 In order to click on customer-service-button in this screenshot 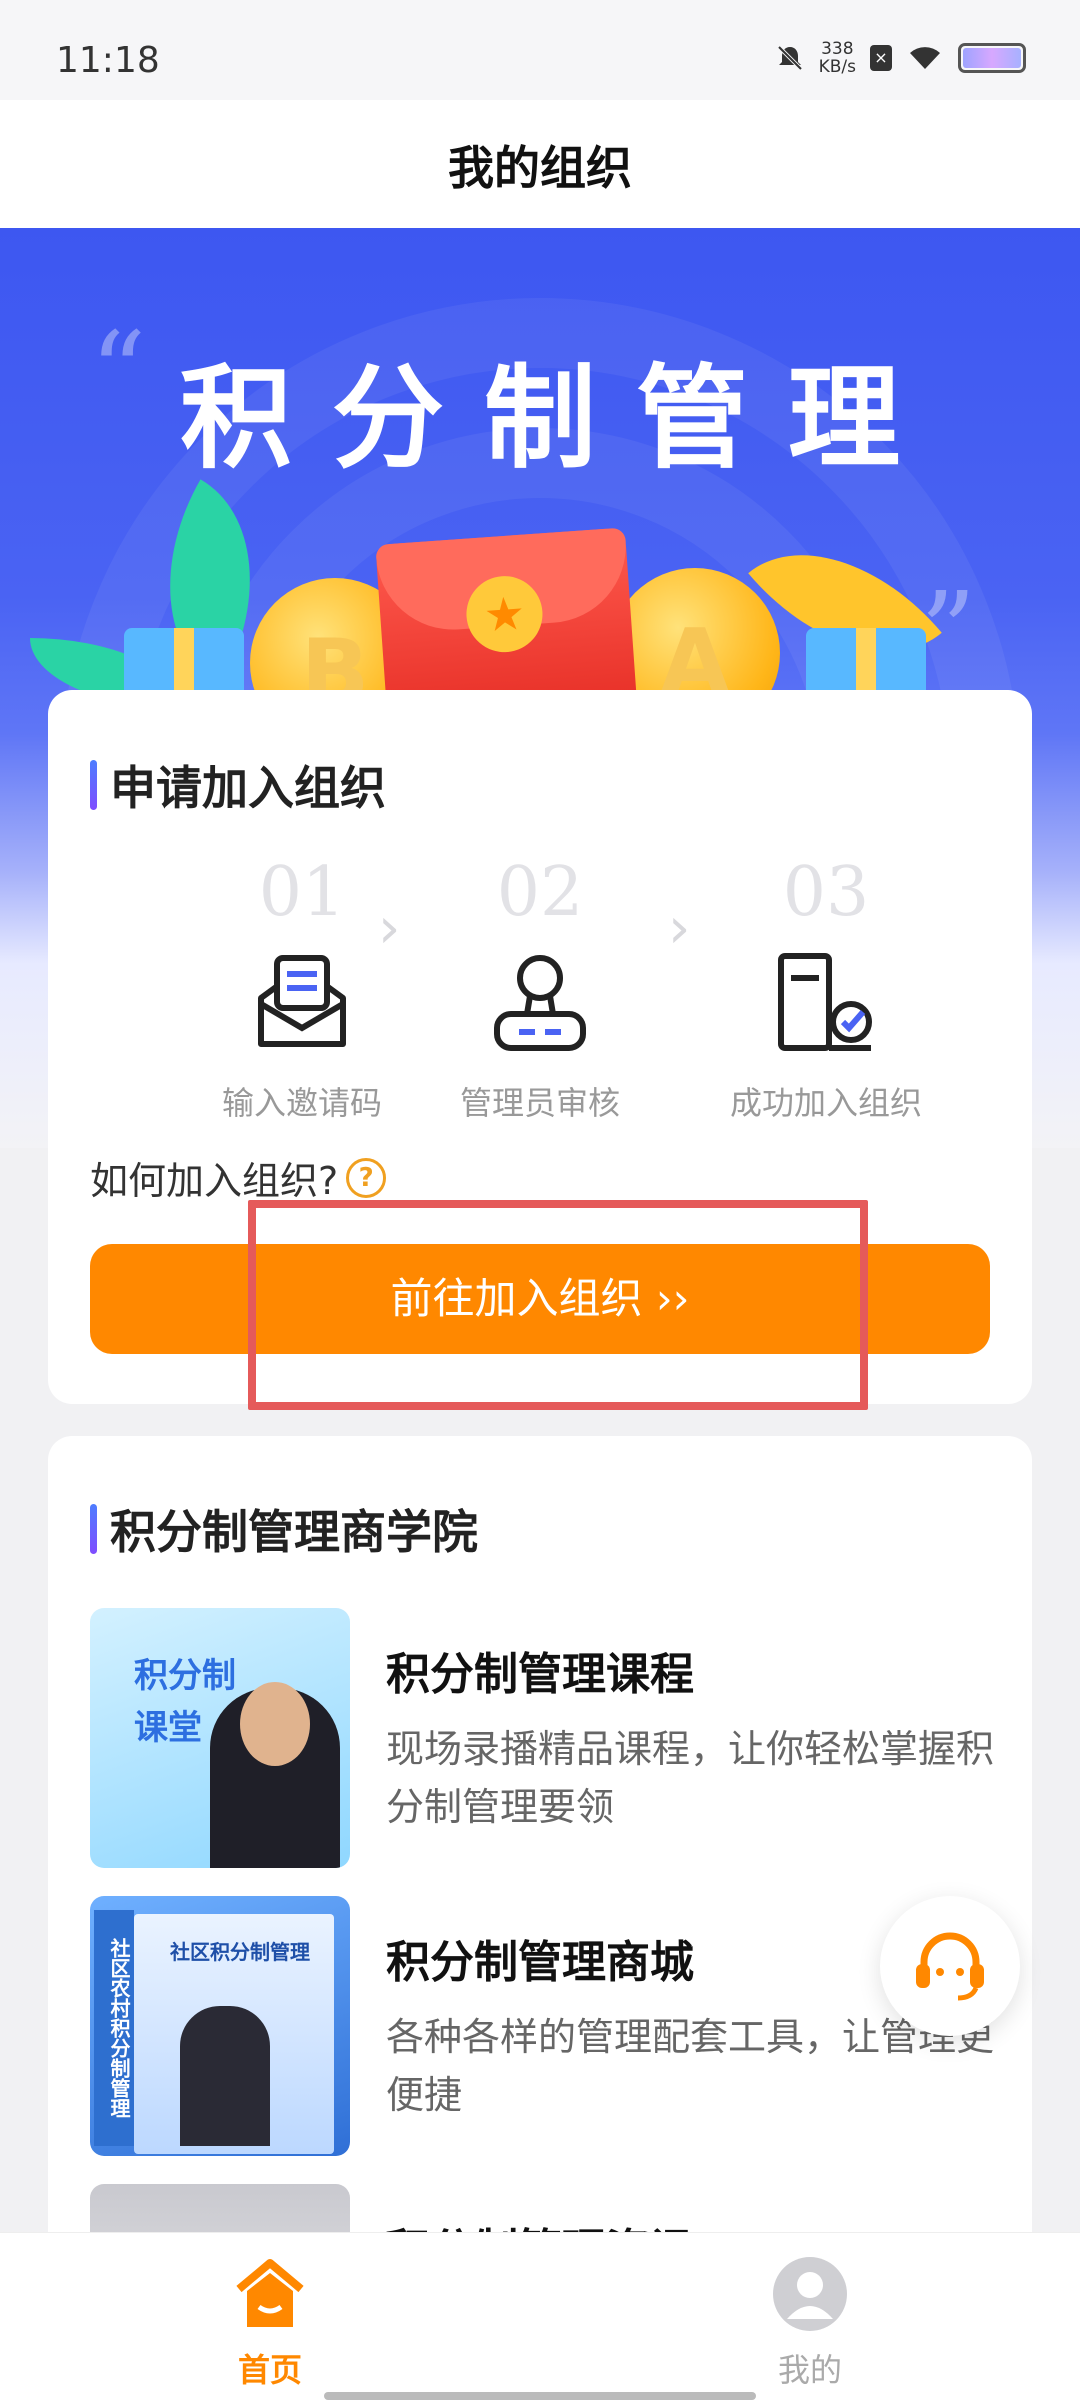, I will do `click(950, 1966)`.